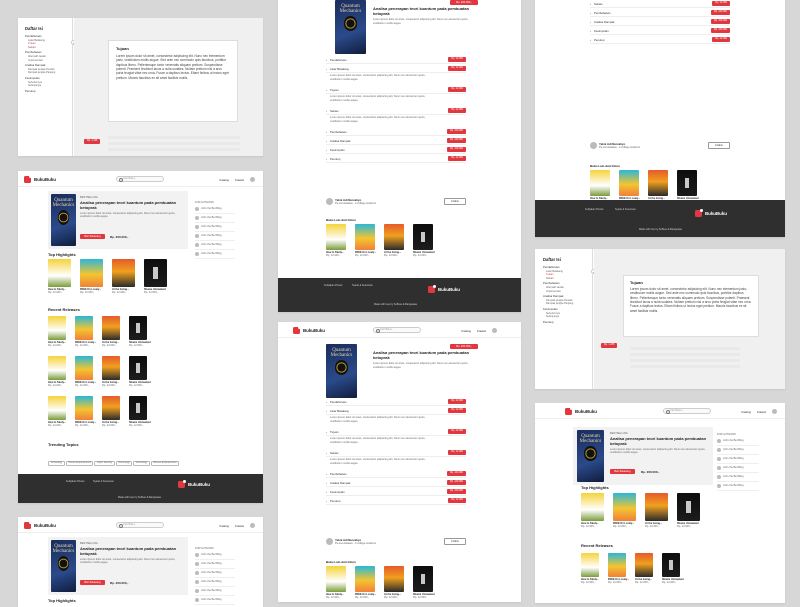 This screenshot has height=607, width=800. What do you see at coordinates (48, 73) in the screenshot?
I see `toc-item: Dampak jangka Panjang` at bounding box center [48, 73].